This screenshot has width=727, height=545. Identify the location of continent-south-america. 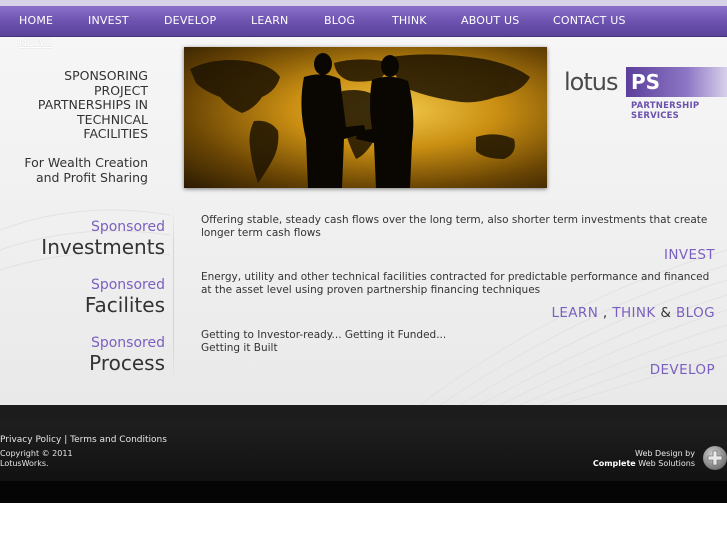
(264, 151).